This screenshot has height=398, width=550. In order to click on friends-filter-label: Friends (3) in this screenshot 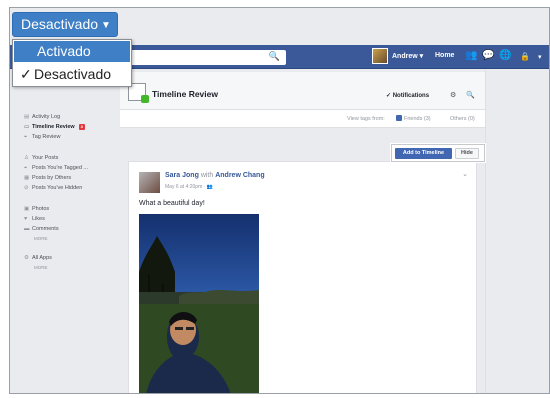, I will do `click(417, 119)`.